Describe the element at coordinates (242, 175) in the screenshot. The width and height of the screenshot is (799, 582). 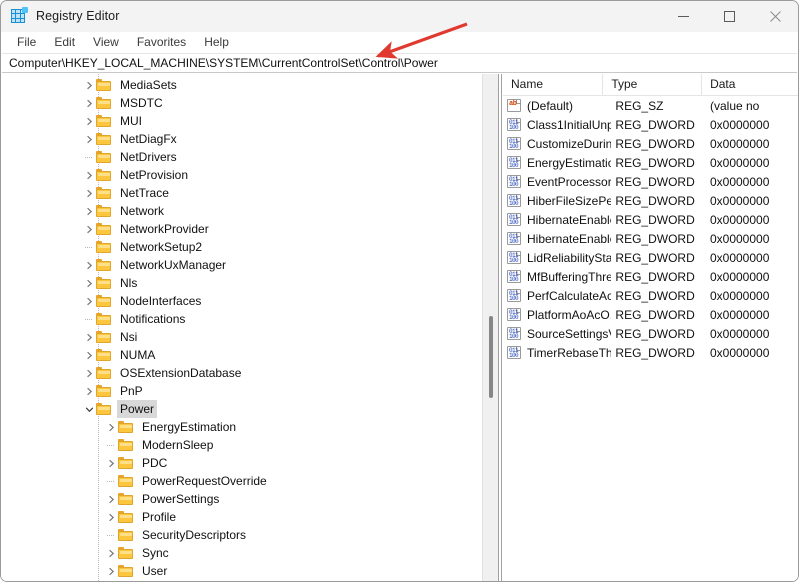
I see `tree-item: NetProvision` at that location.